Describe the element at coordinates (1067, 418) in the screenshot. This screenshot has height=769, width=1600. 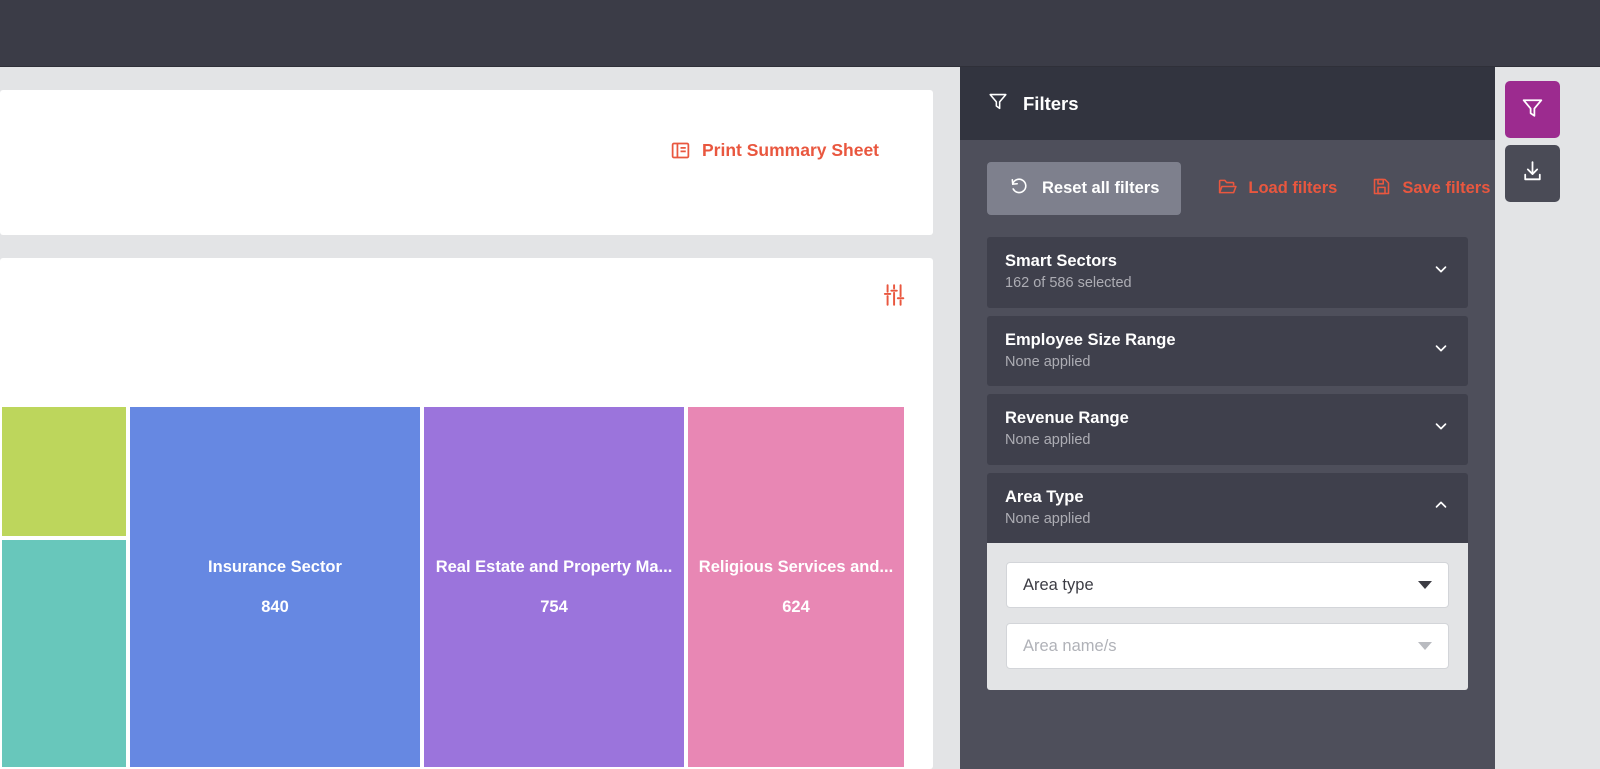
I see `filter-section-title: Revenue Range` at that location.